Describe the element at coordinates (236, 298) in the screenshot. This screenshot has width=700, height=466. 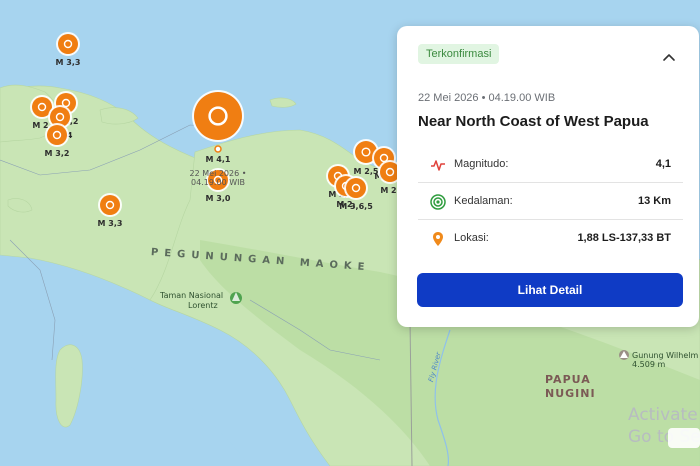
I see `park-icon` at that location.